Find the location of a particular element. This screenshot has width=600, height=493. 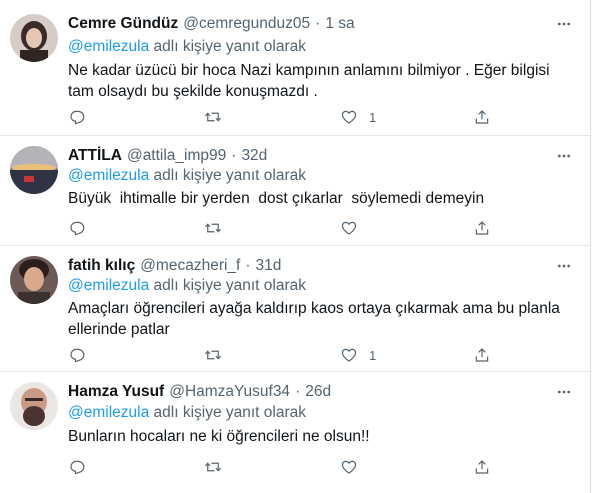

user-handle: @mecazheri_f is located at coordinates (190, 266).